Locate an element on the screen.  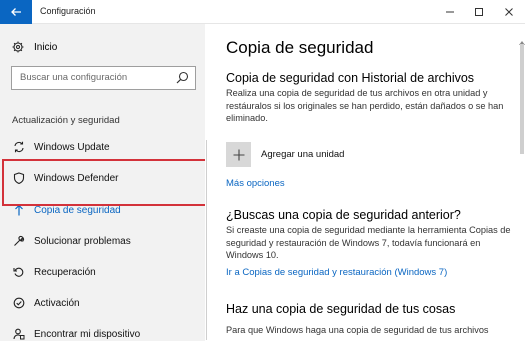
search-icon is located at coordinates (182, 80).